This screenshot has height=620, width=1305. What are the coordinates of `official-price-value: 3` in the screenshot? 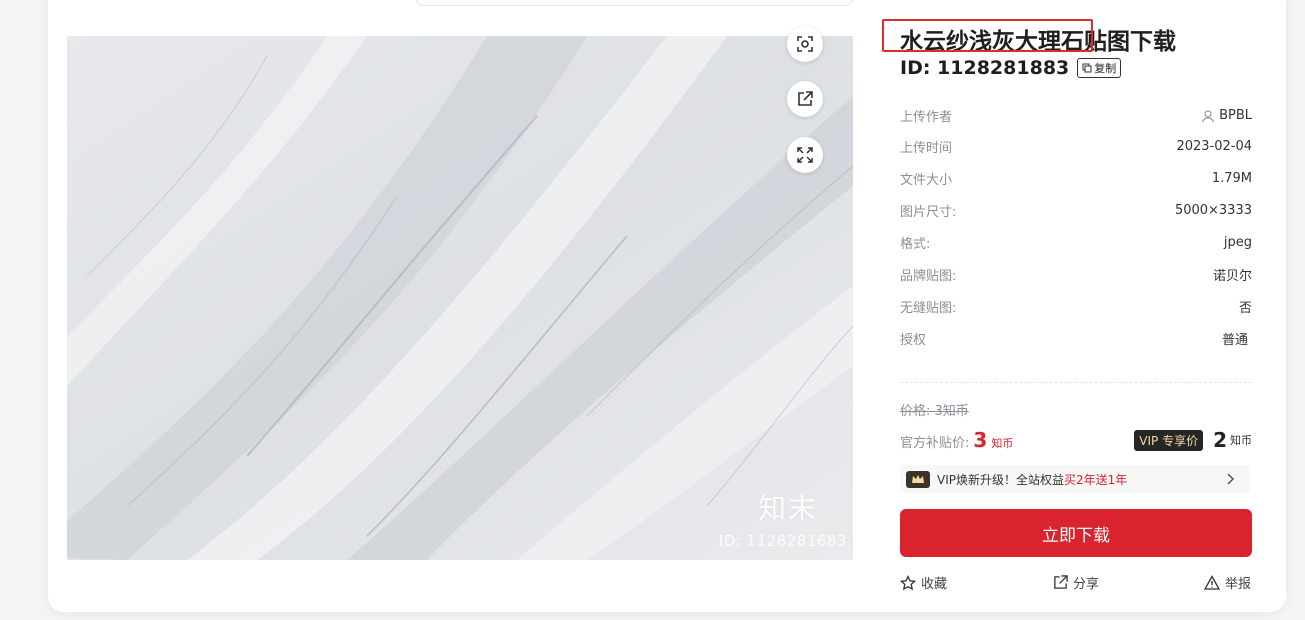 It's located at (980, 440).